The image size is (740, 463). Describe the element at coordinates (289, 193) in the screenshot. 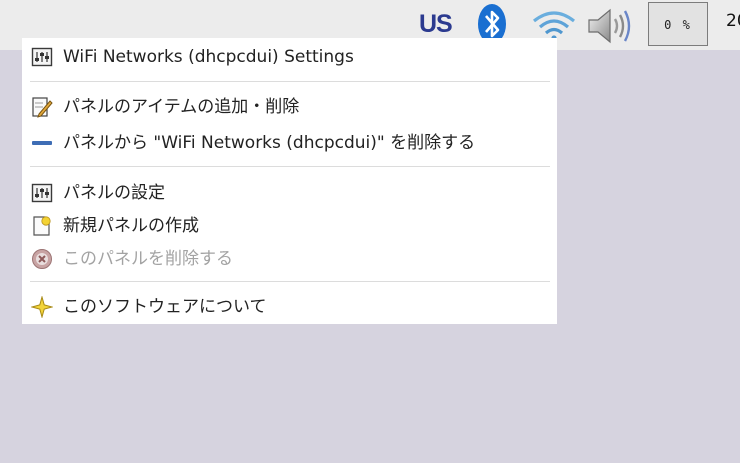

I see `menu-item-panel-settings: パネルの設定` at that location.